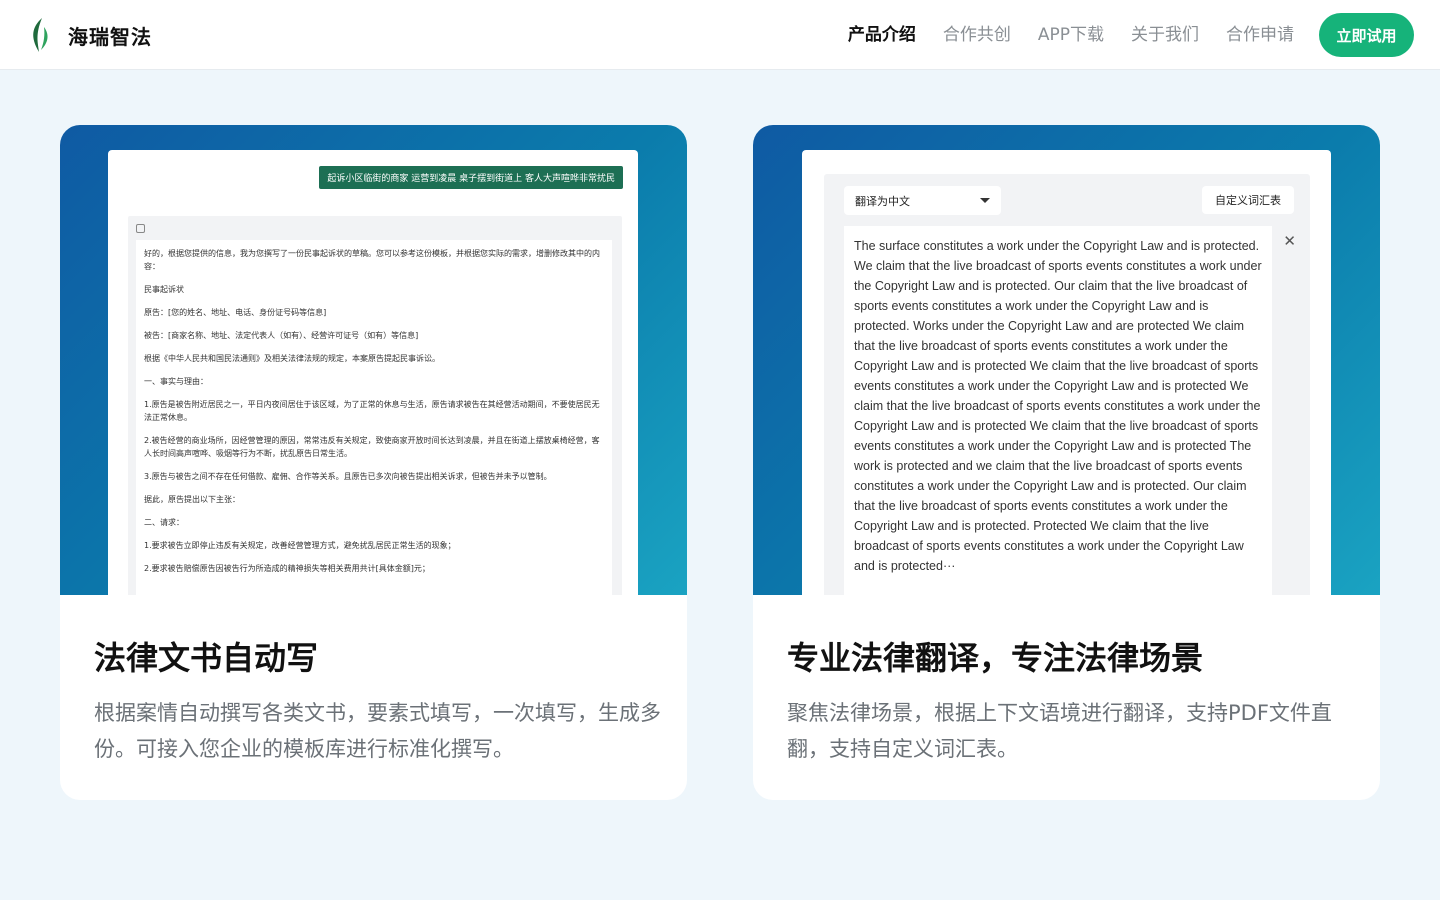 Image resolution: width=1440 pixels, height=900 pixels. I want to click on top-nav: 海瑞智法 产品介绍 合作共创 APP下载 关于我们 合作申请 立即试用, so click(720, 35).